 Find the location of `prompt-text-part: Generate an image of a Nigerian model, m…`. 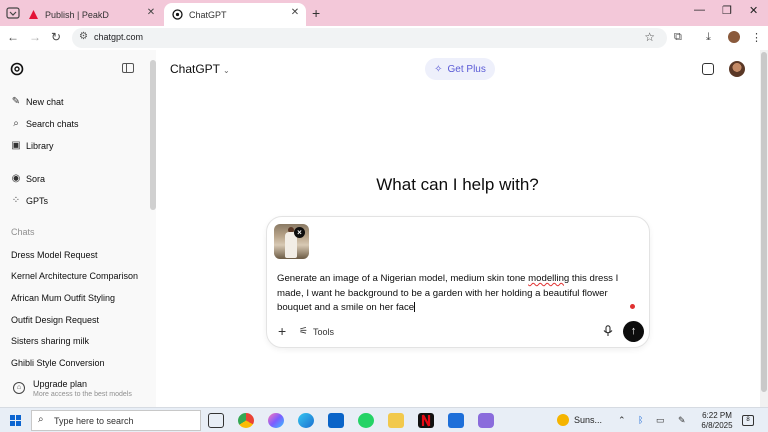

prompt-text-part: Generate an image of a Nigerian model, m… is located at coordinates (403, 278).